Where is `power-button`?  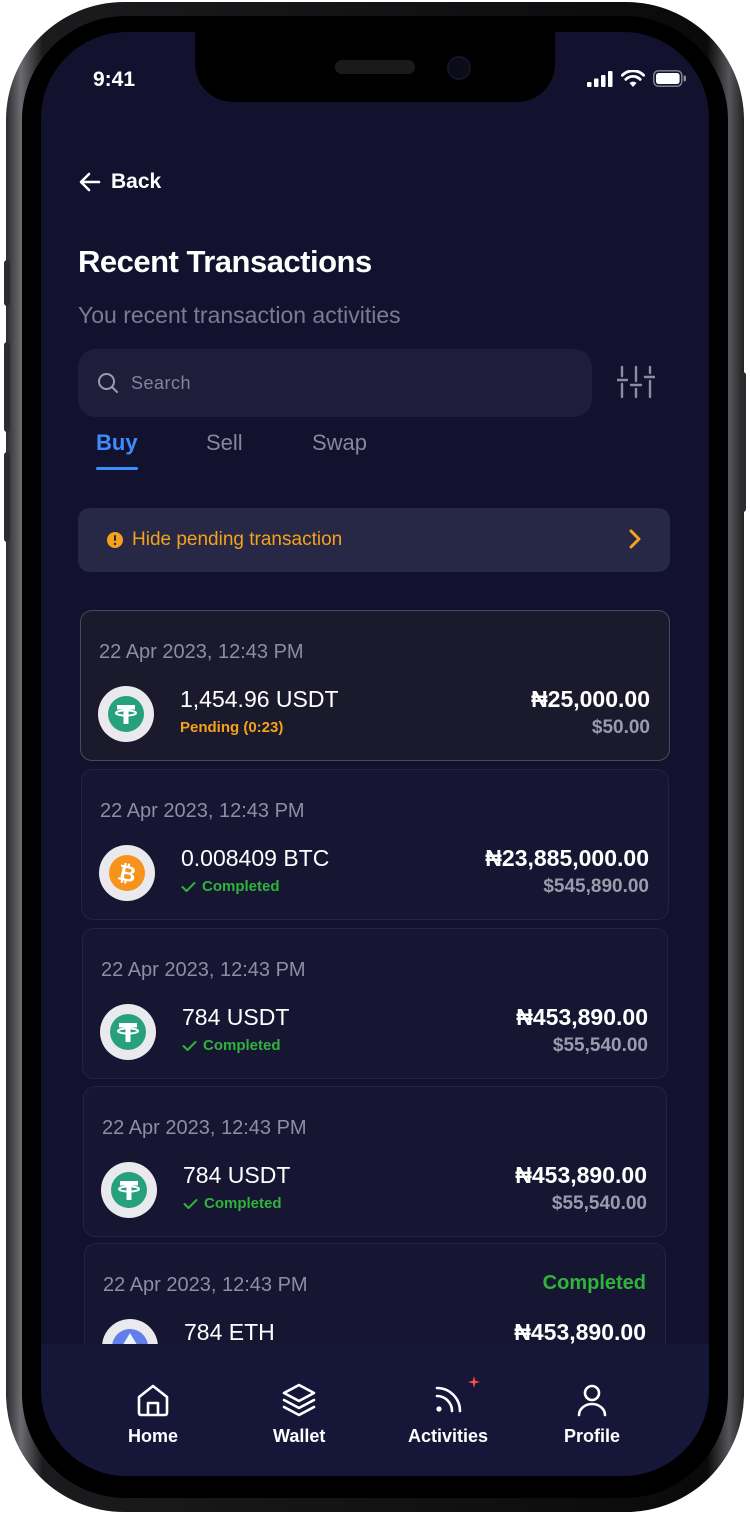
power-button is located at coordinates (743, 442).